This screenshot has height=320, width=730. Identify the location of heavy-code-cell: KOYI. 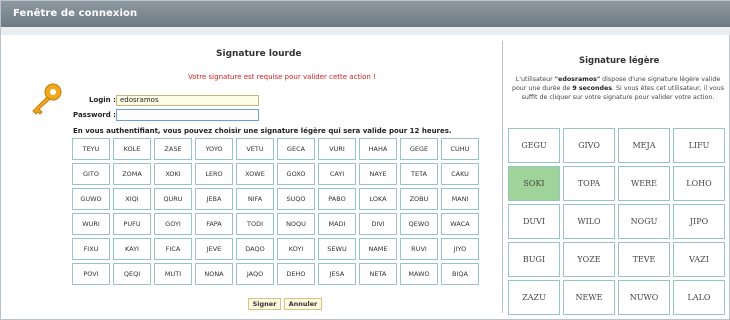
(296, 249).